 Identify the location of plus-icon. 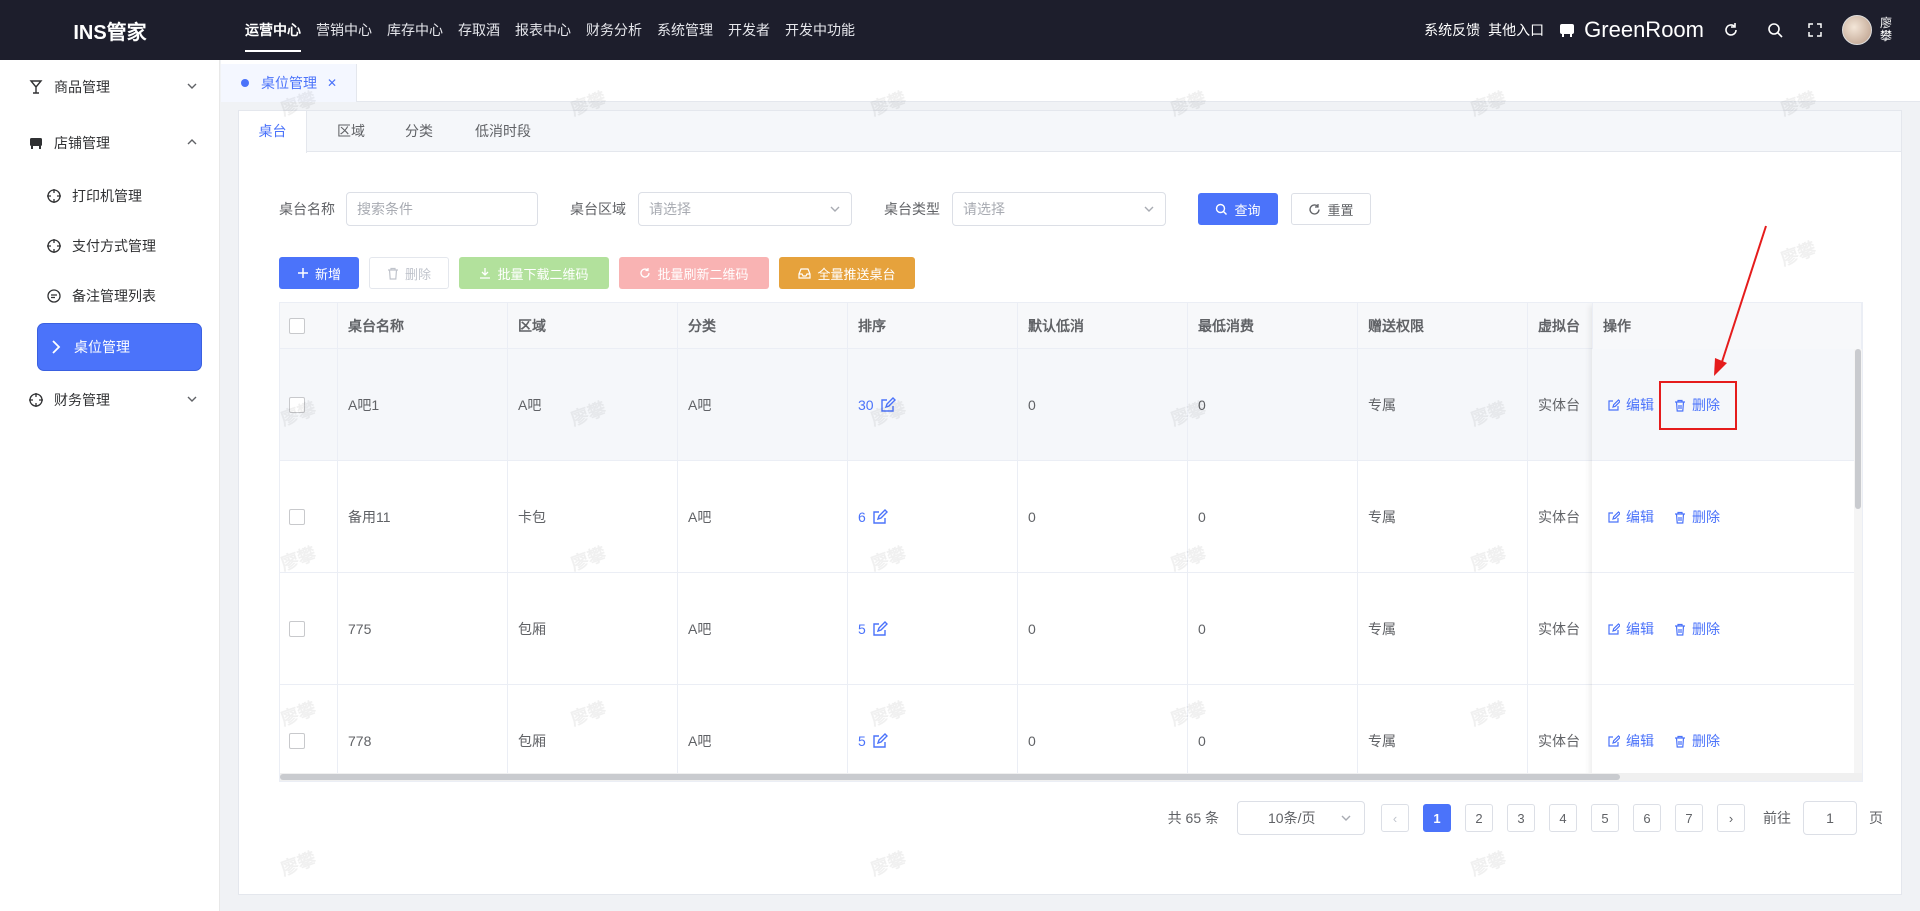
(302, 273).